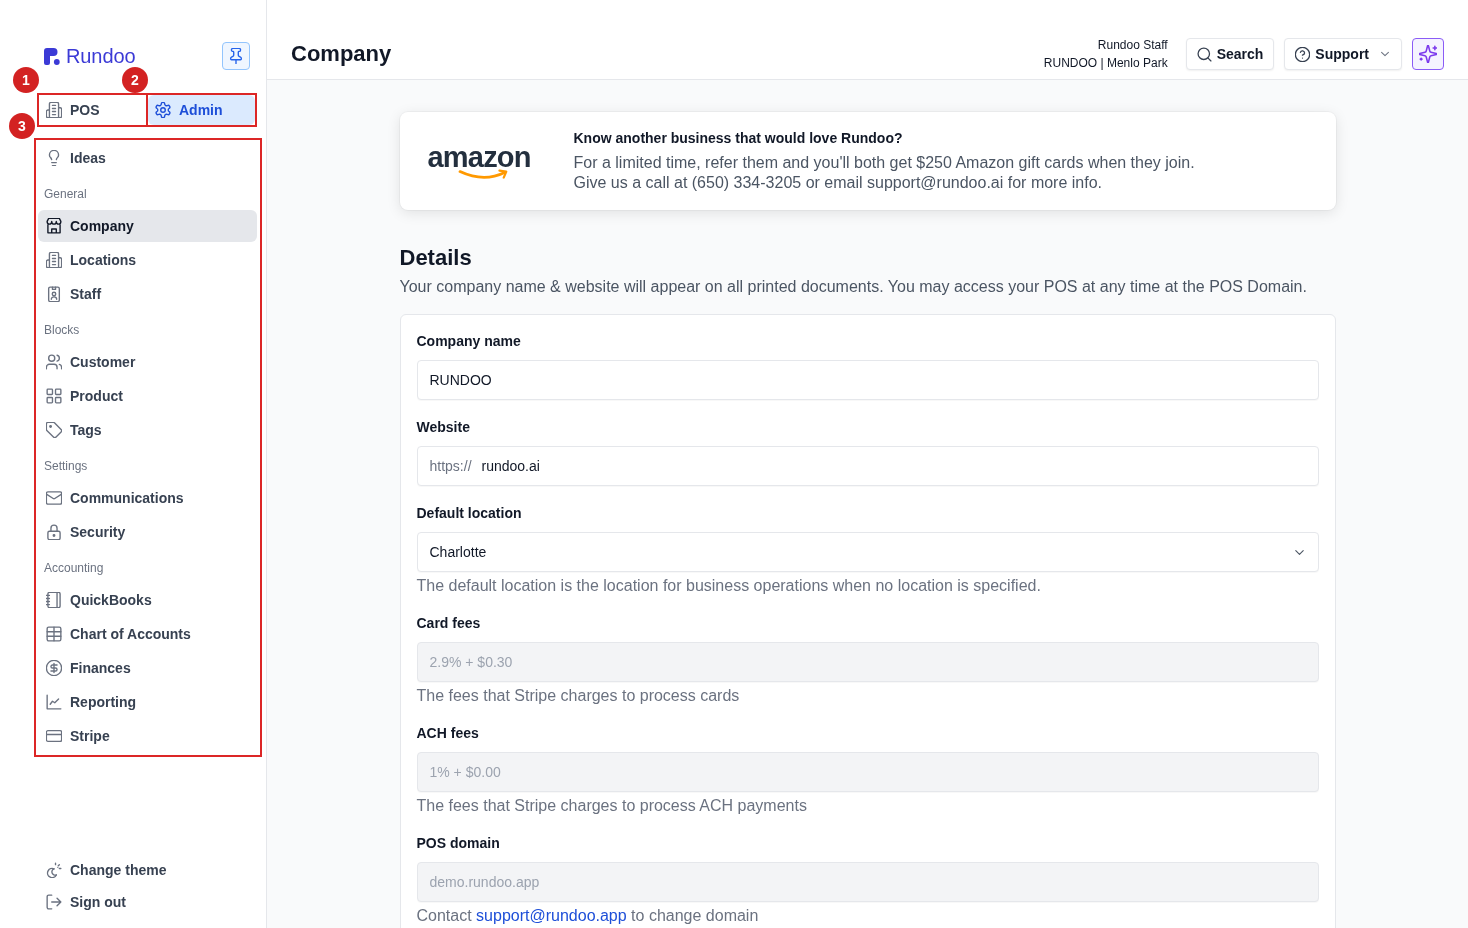  I want to click on tag-icon, so click(54, 430).